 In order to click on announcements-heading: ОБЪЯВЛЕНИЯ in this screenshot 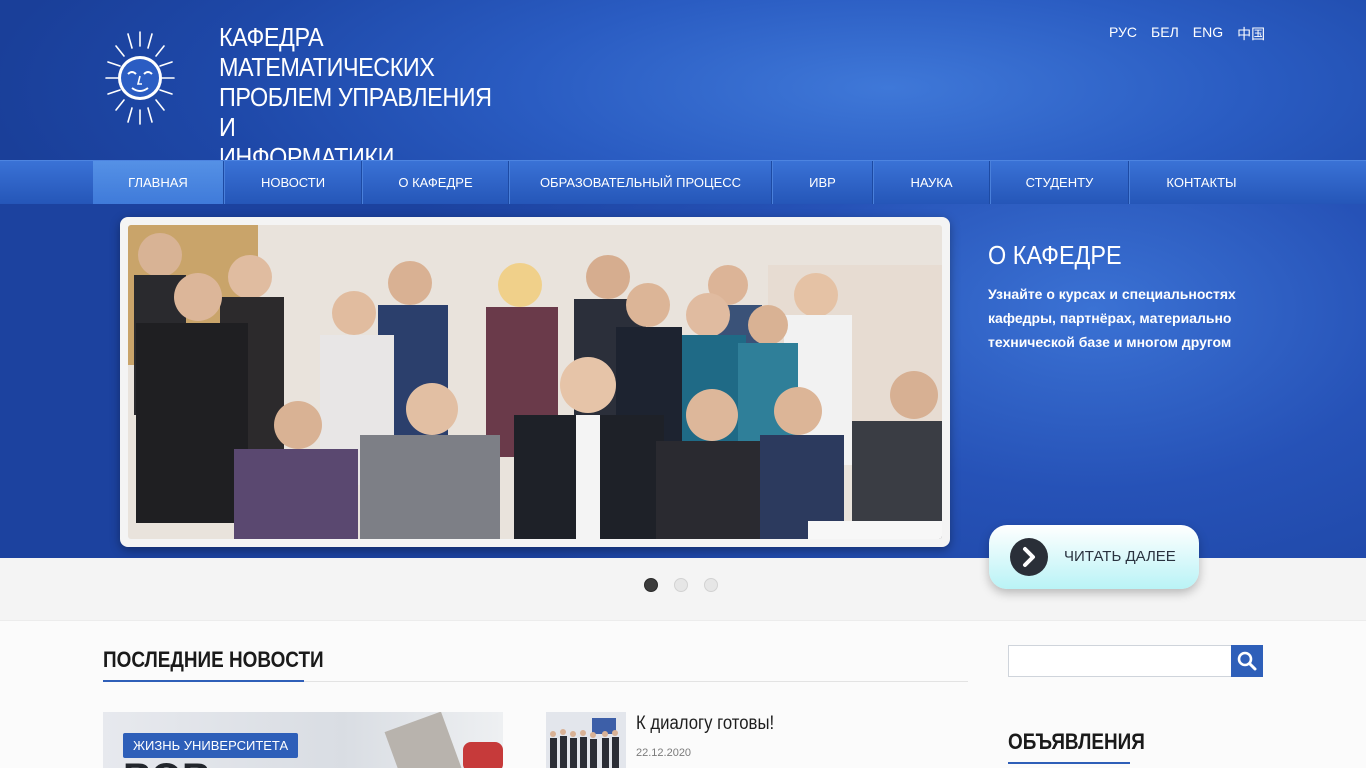, I will do `click(1076, 741)`.